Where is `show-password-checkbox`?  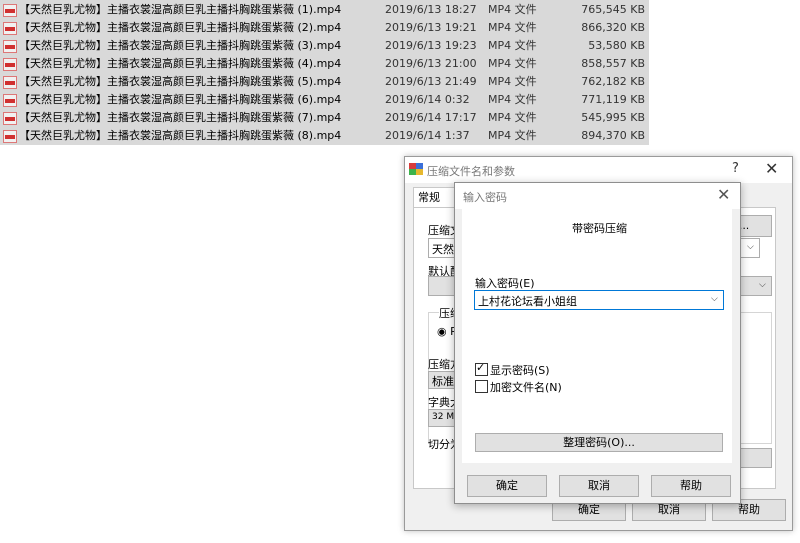
show-password-checkbox is located at coordinates (481, 368).